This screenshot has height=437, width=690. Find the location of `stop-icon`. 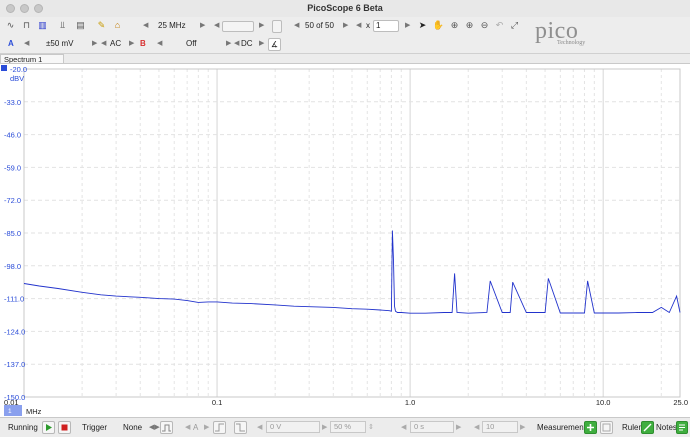

stop-icon is located at coordinates (64, 427).